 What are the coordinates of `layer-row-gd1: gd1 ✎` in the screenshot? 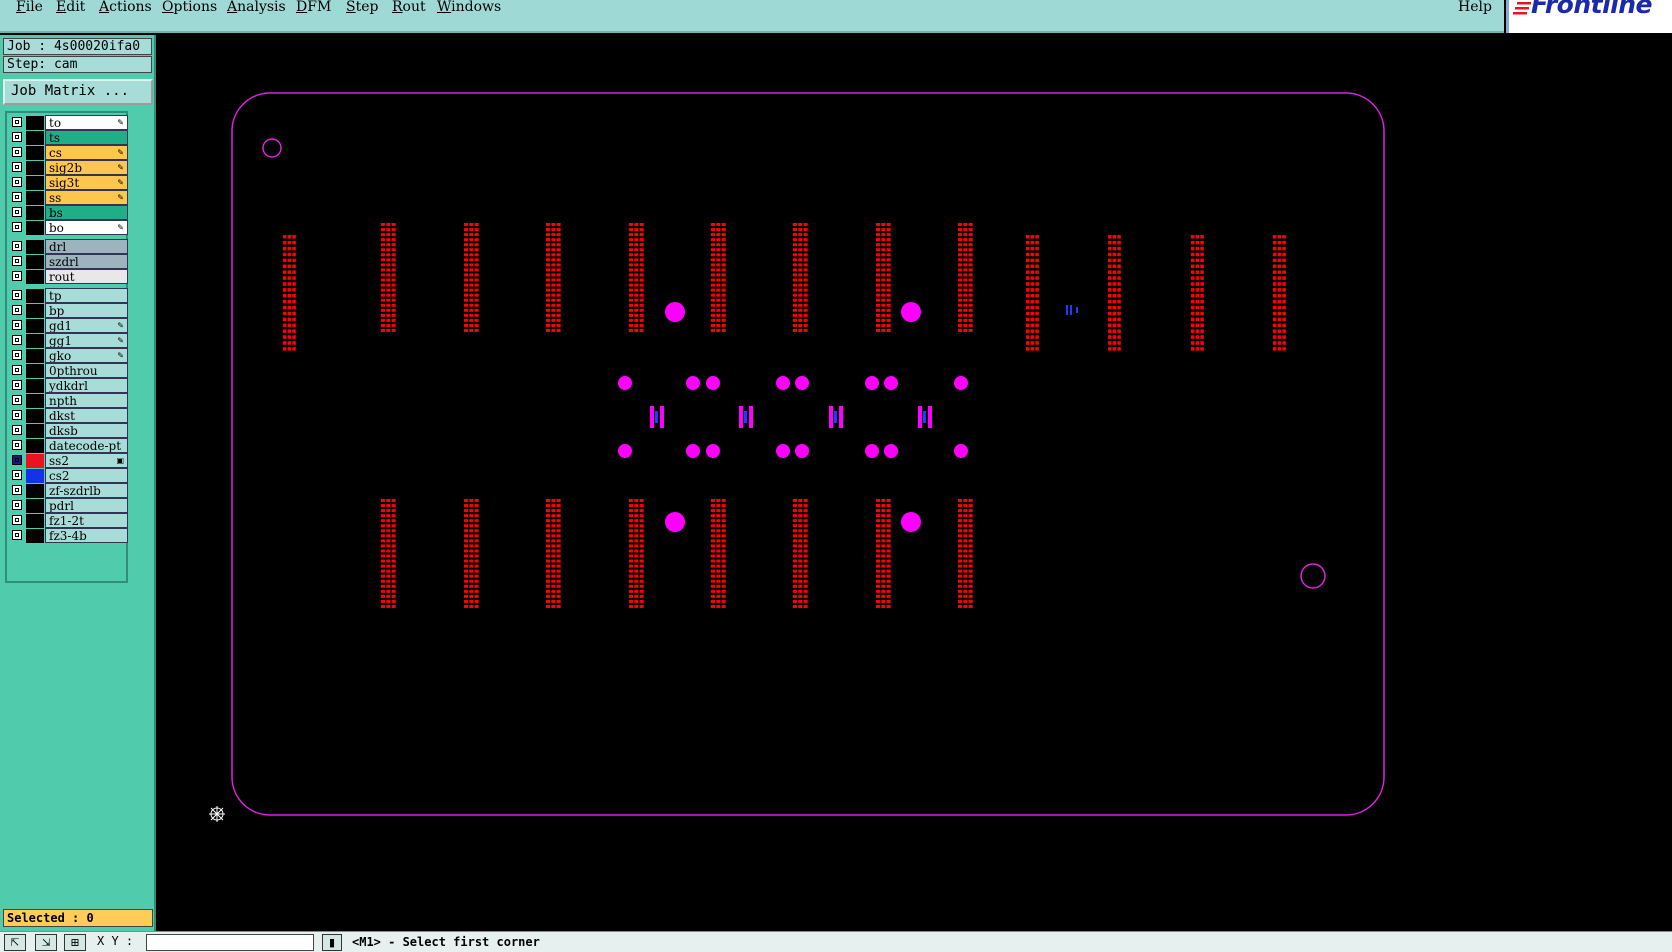 It's located at (67, 325).